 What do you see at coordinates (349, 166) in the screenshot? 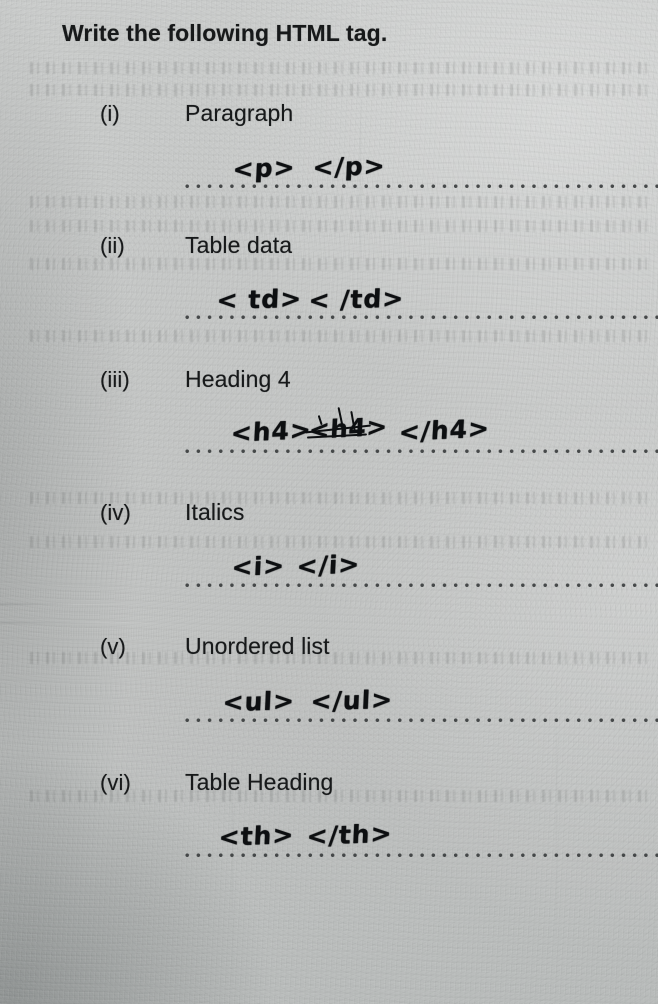
I see `handwritten-answer-close: </p>` at bounding box center [349, 166].